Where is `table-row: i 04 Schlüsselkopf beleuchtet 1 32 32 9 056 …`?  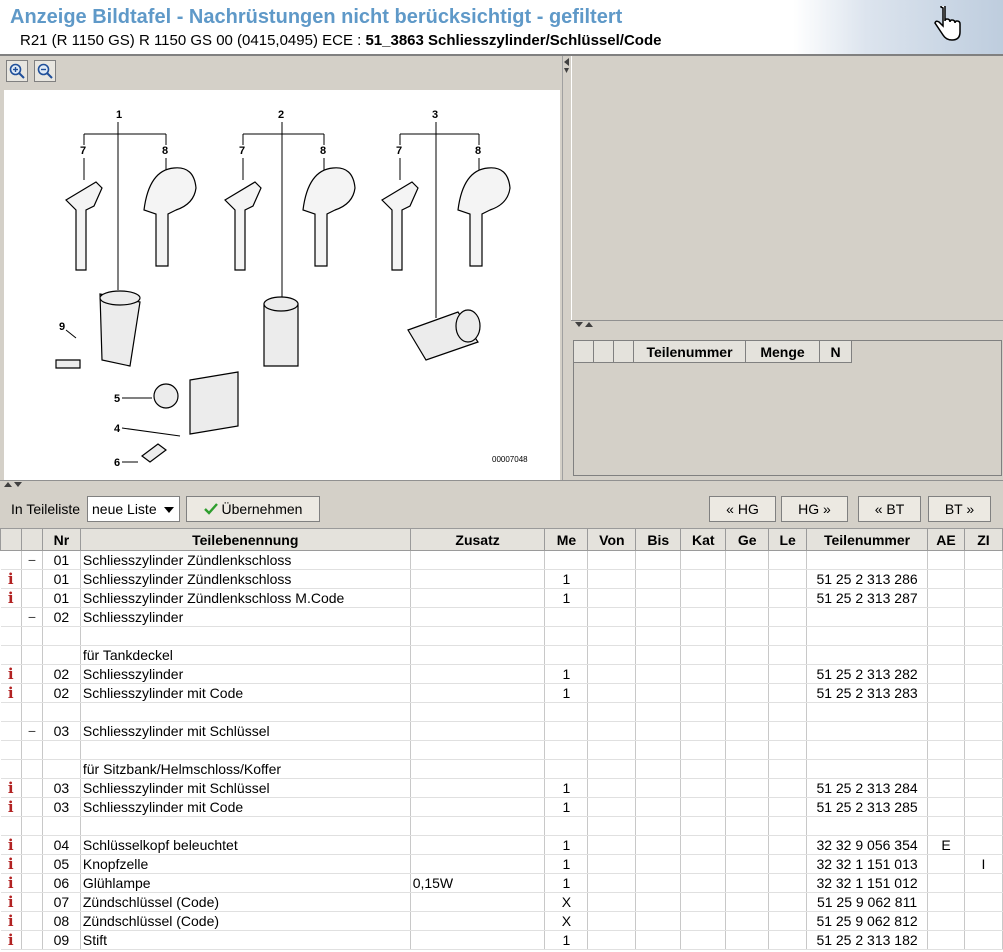
table-row: i 04 Schlüsselkopf beleuchtet 1 32 32 9 056 … is located at coordinates (501, 845).